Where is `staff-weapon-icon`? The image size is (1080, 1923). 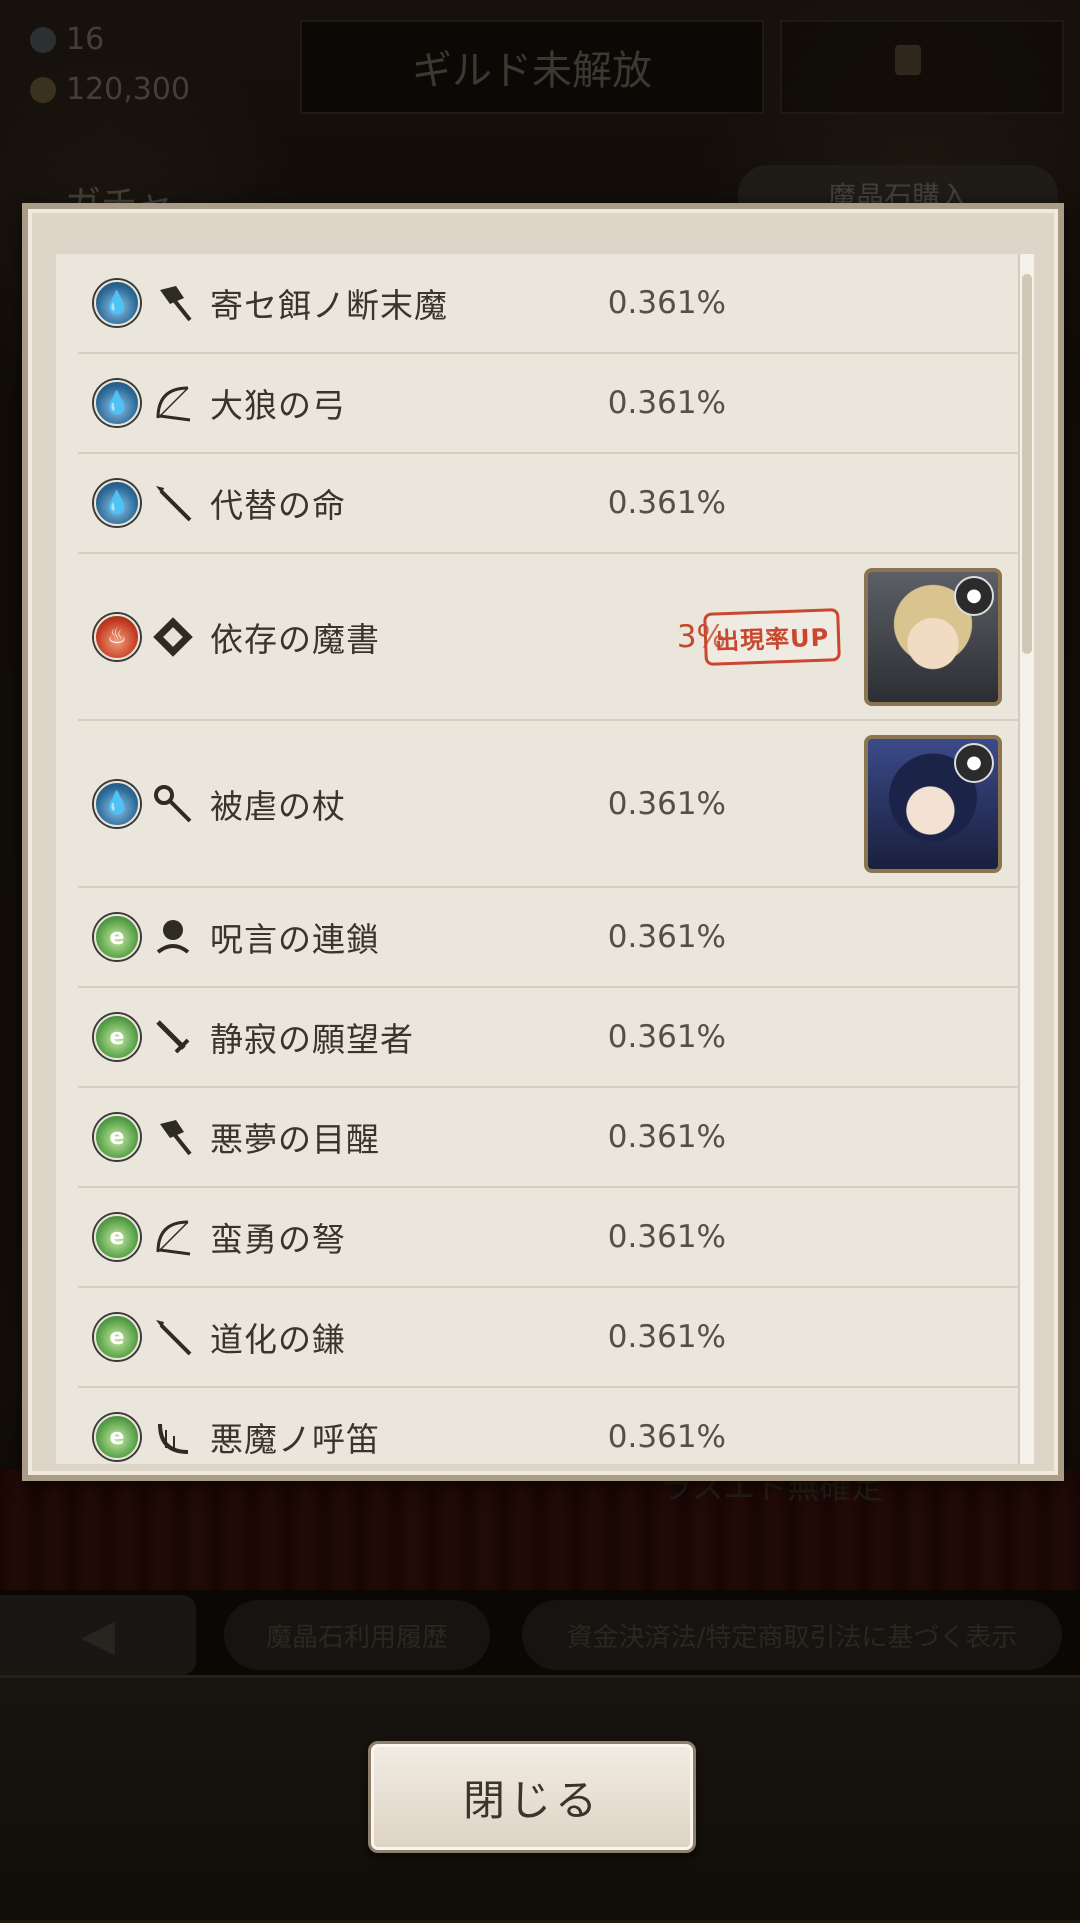
staff-weapon-icon is located at coordinates (173, 804).